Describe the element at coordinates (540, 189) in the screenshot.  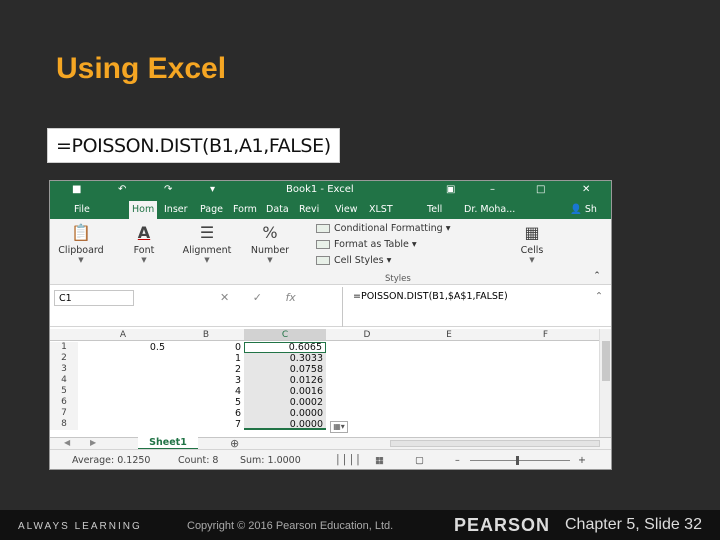
I see `maximize-icon: □` at that location.